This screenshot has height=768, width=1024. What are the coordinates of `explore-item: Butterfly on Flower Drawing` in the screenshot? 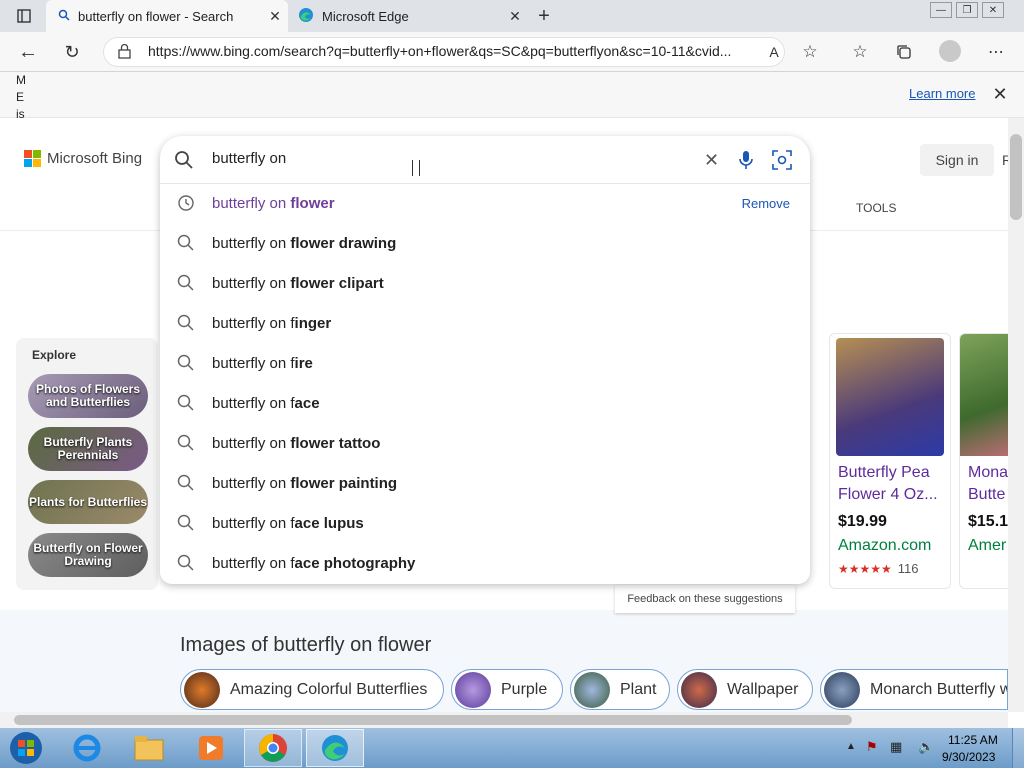 It's located at (88, 555).